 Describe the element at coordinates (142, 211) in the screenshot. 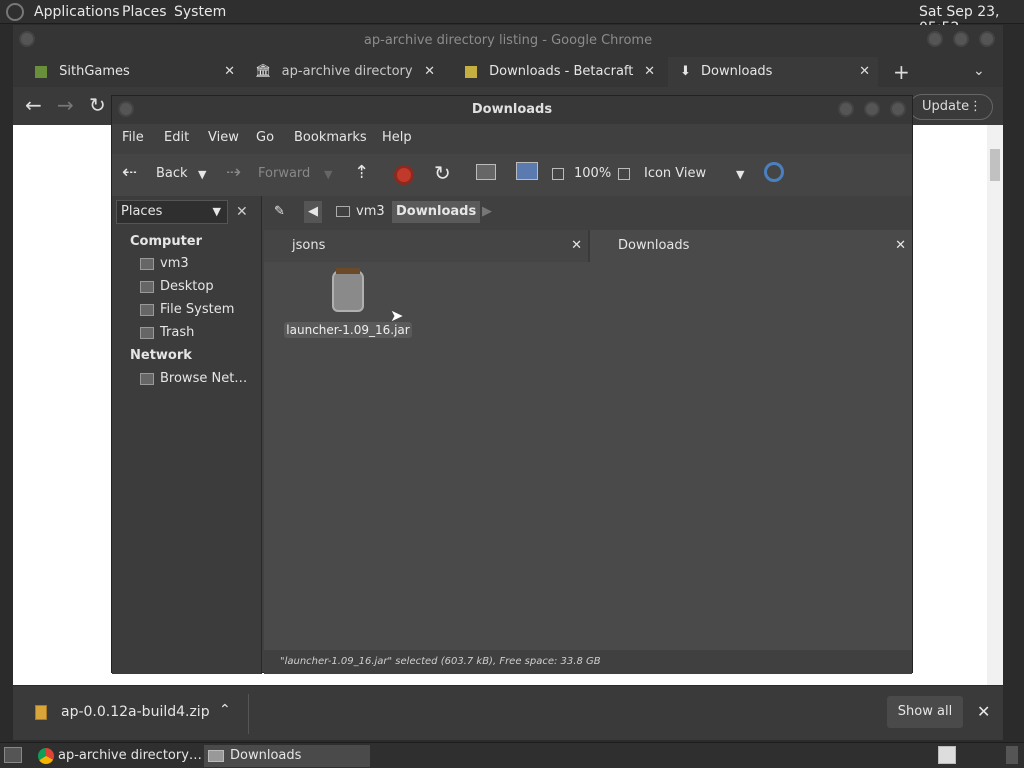

I see `sidebar-header-label: Places` at that location.